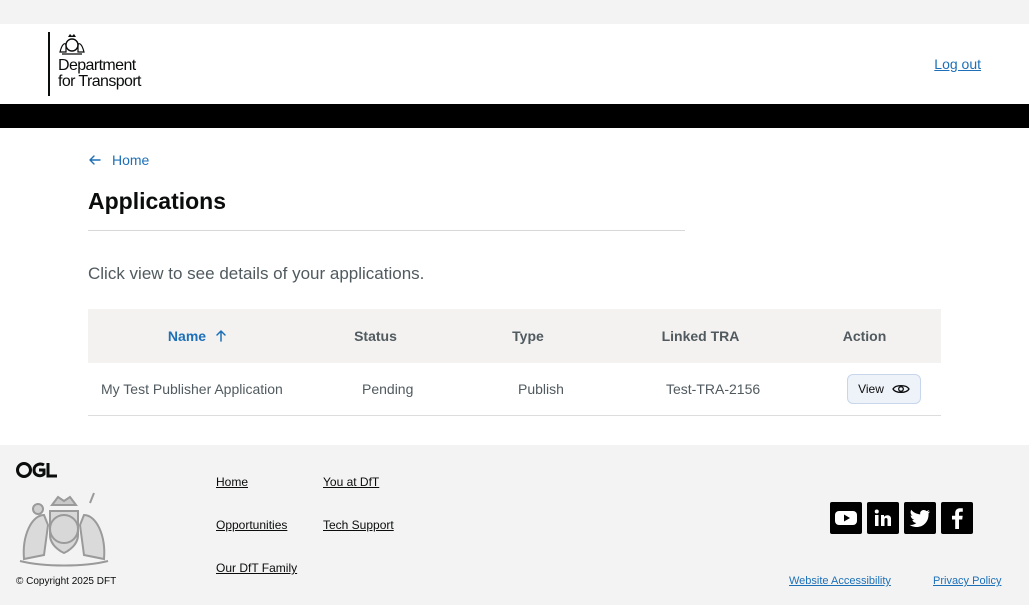  What do you see at coordinates (864, 336) in the screenshot?
I see `column-header-action: Action` at bounding box center [864, 336].